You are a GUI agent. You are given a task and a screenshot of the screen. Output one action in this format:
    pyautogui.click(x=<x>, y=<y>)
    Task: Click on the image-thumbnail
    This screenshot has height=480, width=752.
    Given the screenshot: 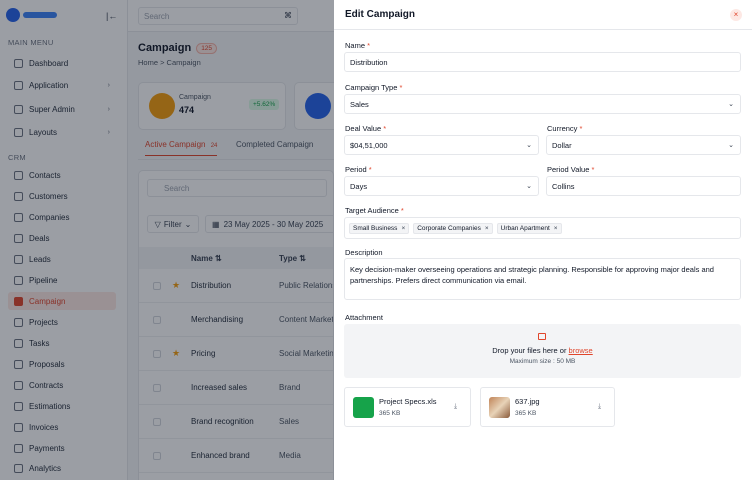 What is the action you would take?
    pyautogui.click(x=499, y=407)
    